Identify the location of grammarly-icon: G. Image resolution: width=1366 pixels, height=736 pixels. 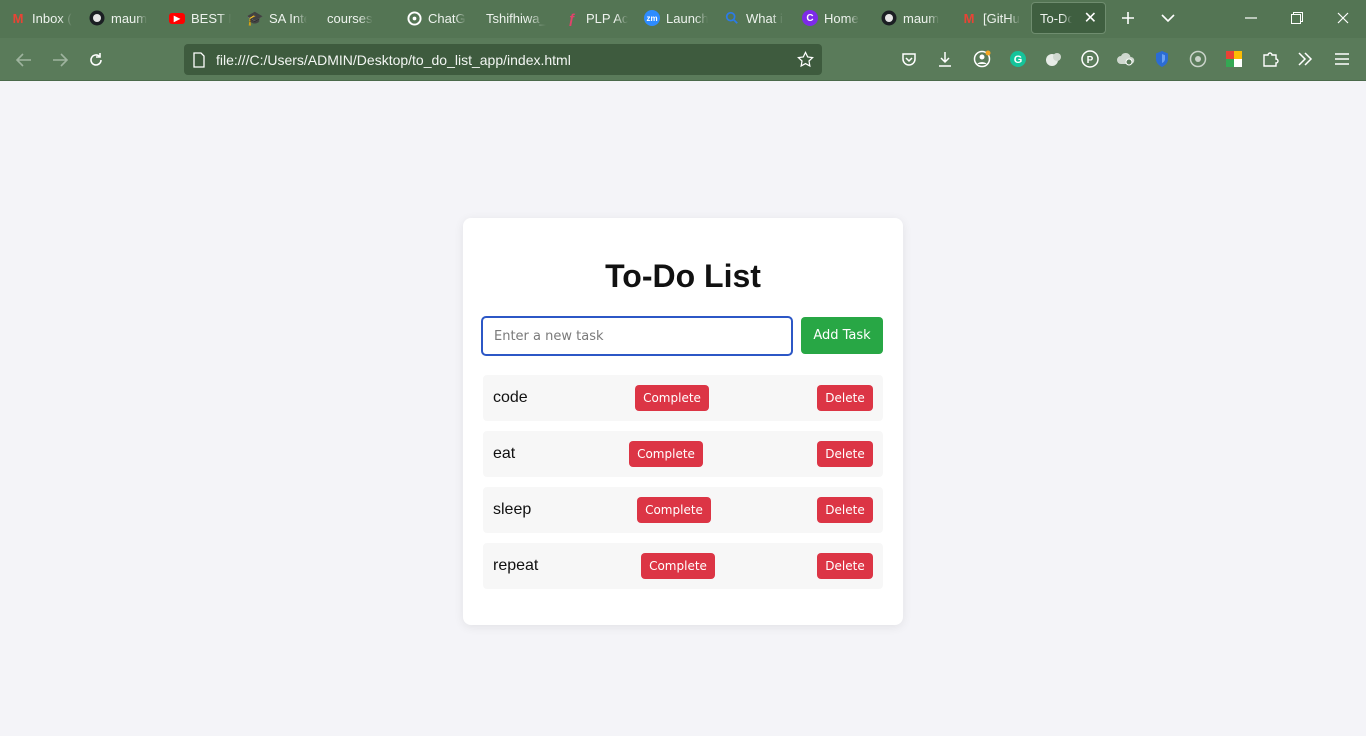
(1018, 59).